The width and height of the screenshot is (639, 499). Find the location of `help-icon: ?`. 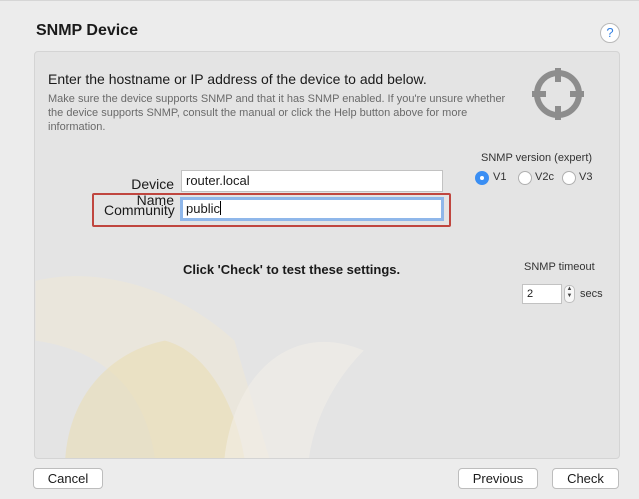

help-icon: ? is located at coordinates (610, 33).